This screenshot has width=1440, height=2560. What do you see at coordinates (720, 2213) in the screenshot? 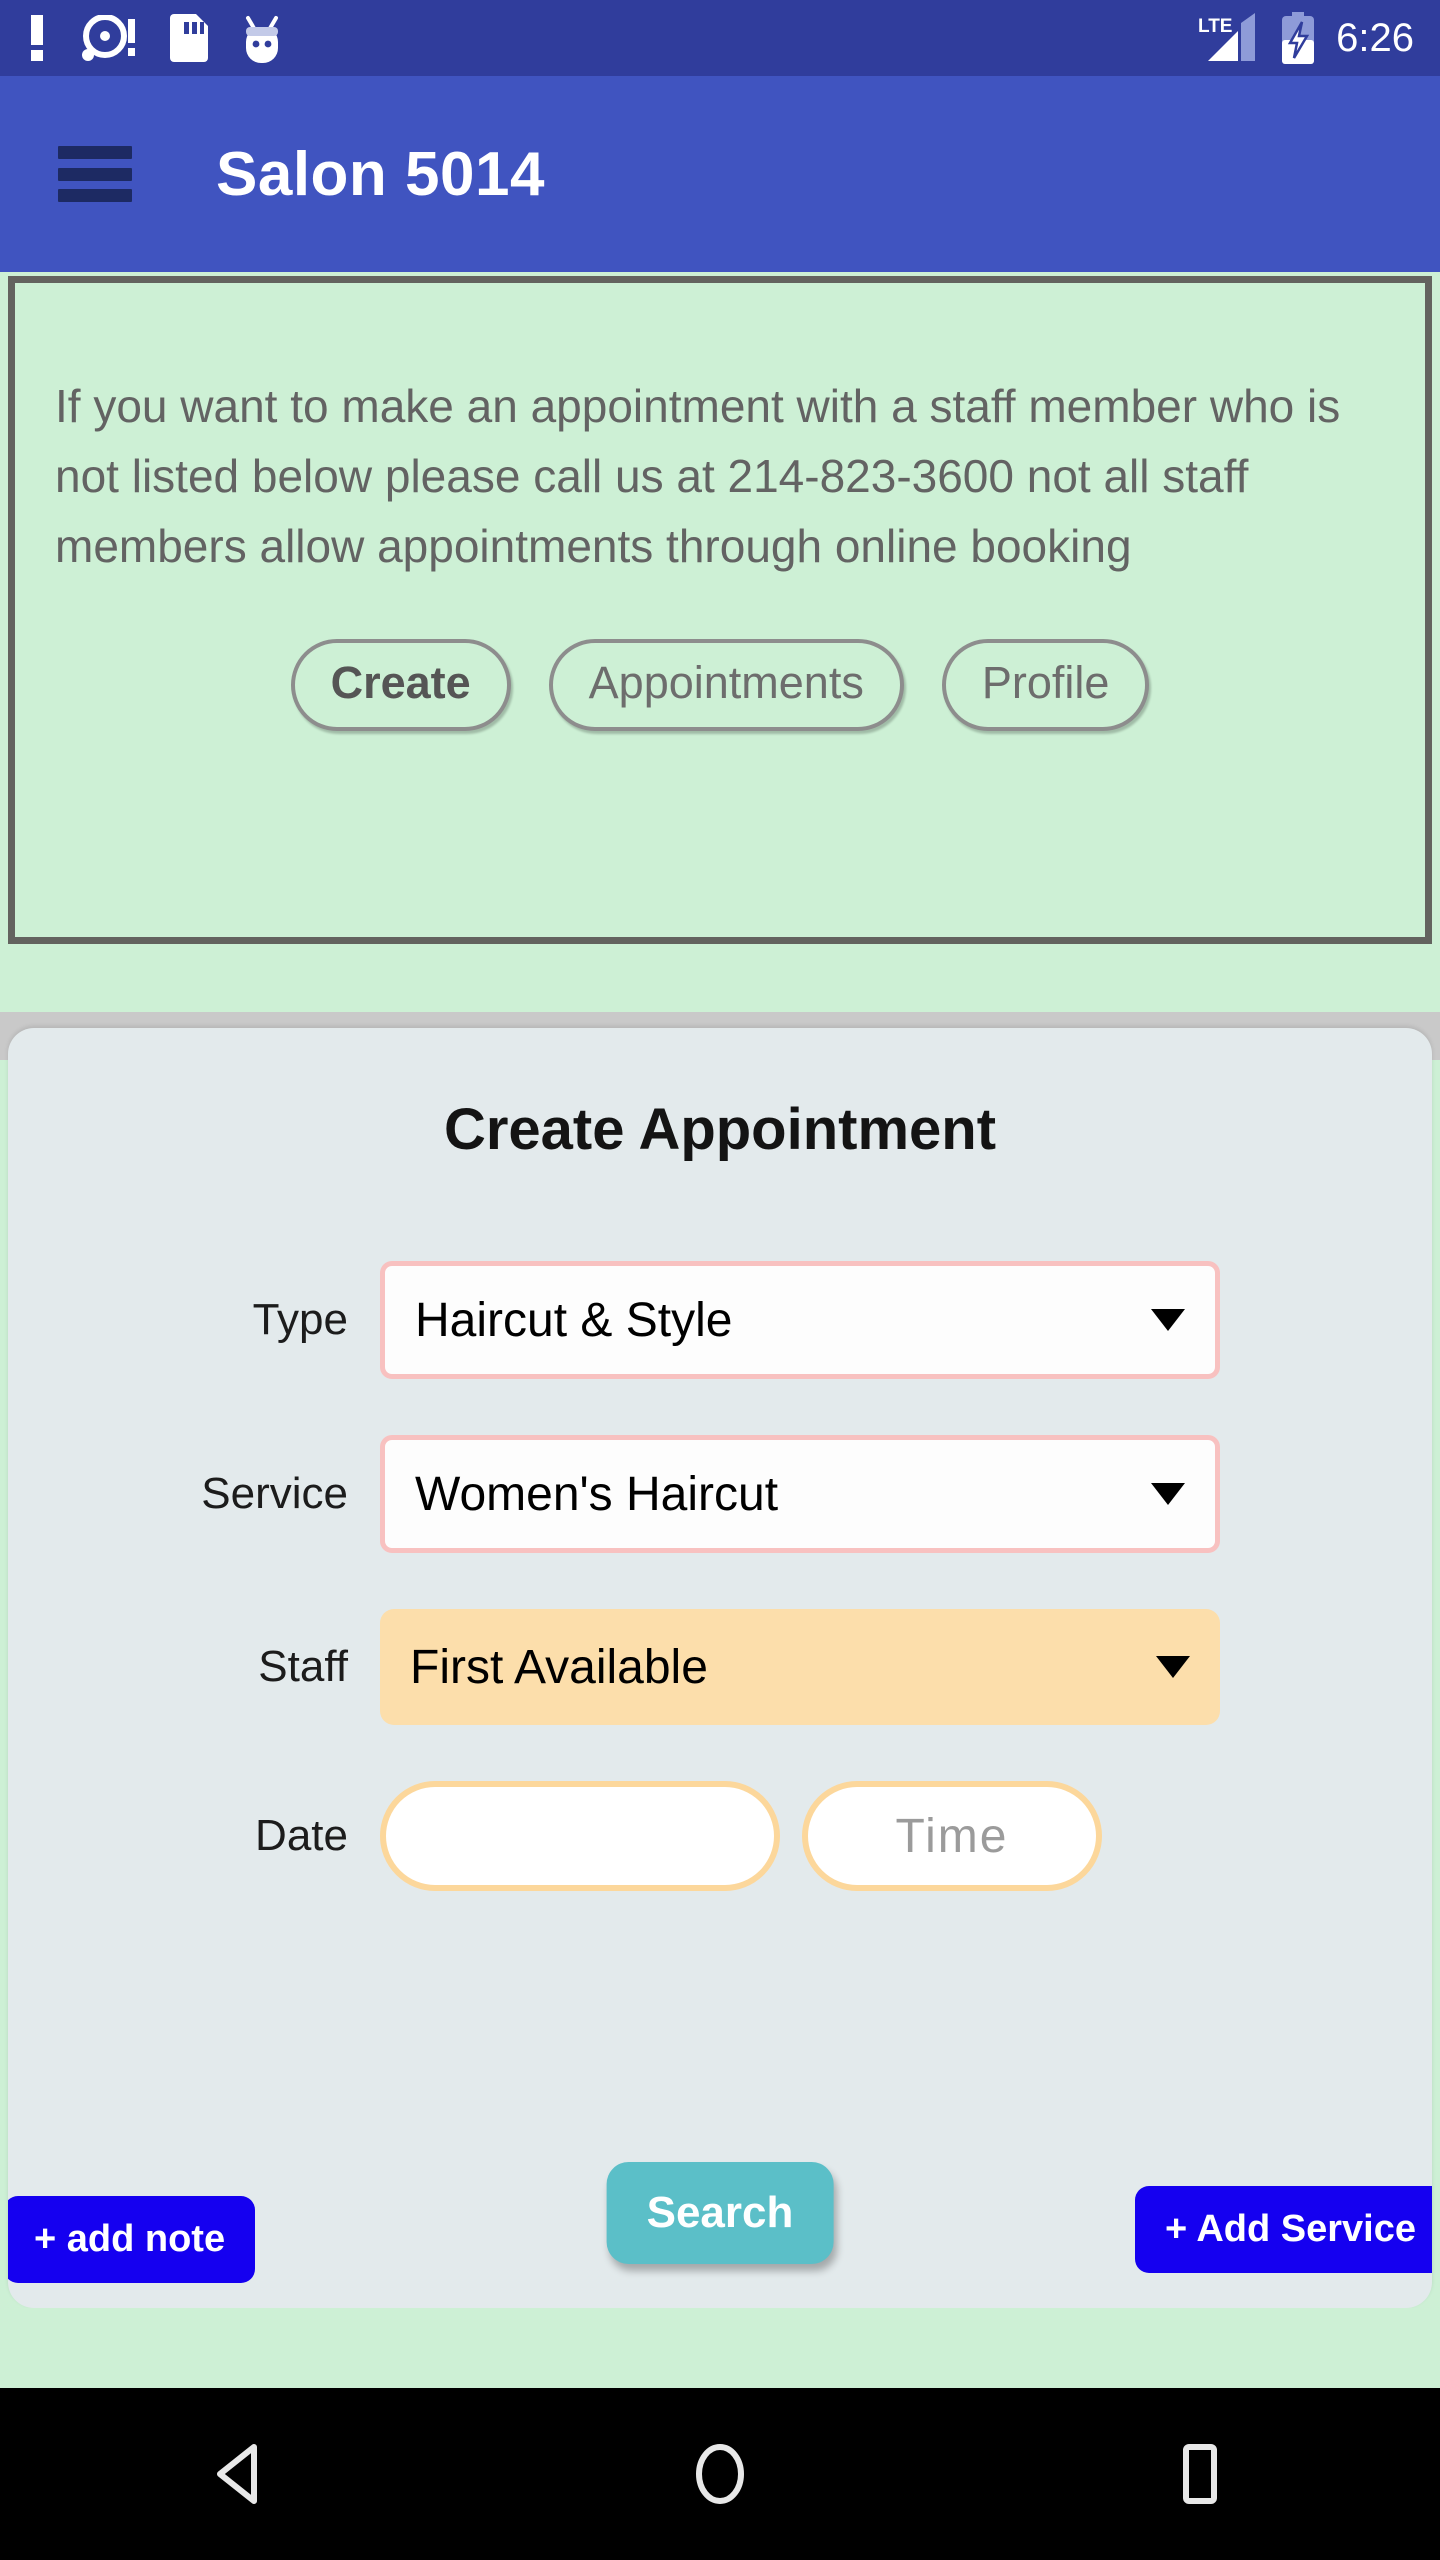
I see `search-button: Search` at bounding box center [720, 2213].